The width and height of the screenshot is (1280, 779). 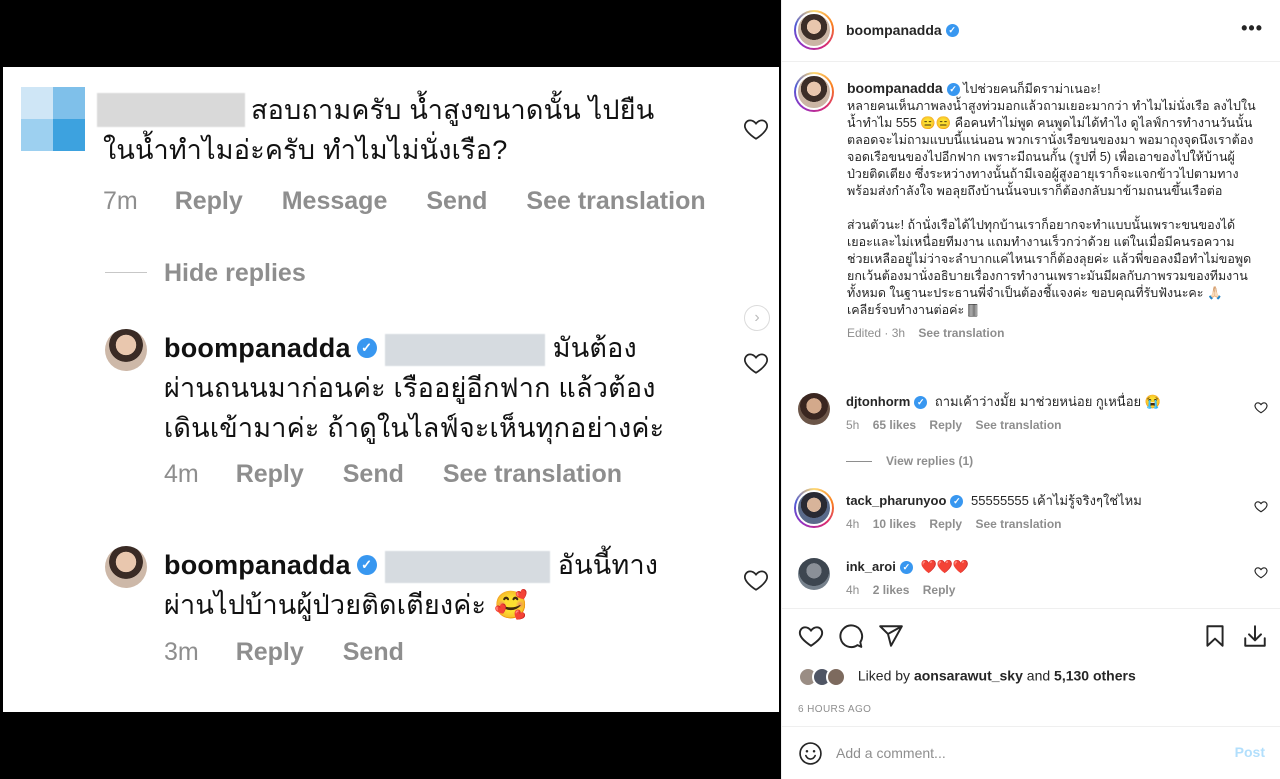 I want to click on reply1-text-line1: มันต้อง, so click(x=594, y=348).